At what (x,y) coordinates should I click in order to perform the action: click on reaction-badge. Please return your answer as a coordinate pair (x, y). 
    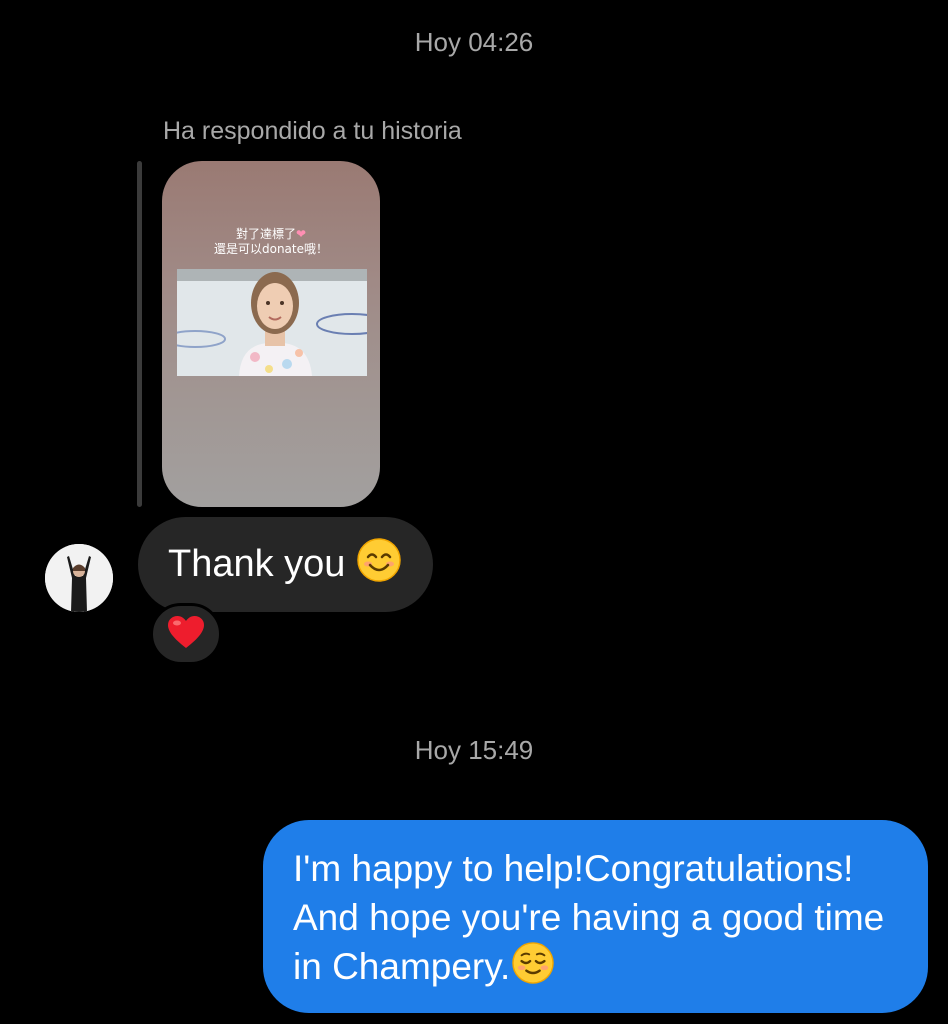
    Looking at the image, I should click on (186, 634).